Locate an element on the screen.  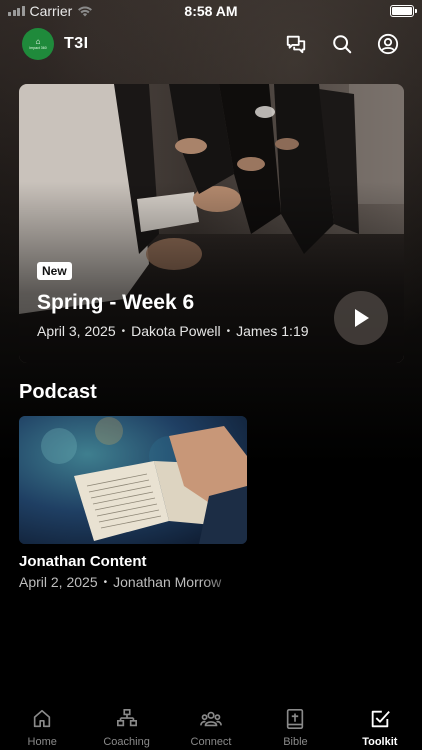
tab-bible: Bible is located at coordinates (295, 725).